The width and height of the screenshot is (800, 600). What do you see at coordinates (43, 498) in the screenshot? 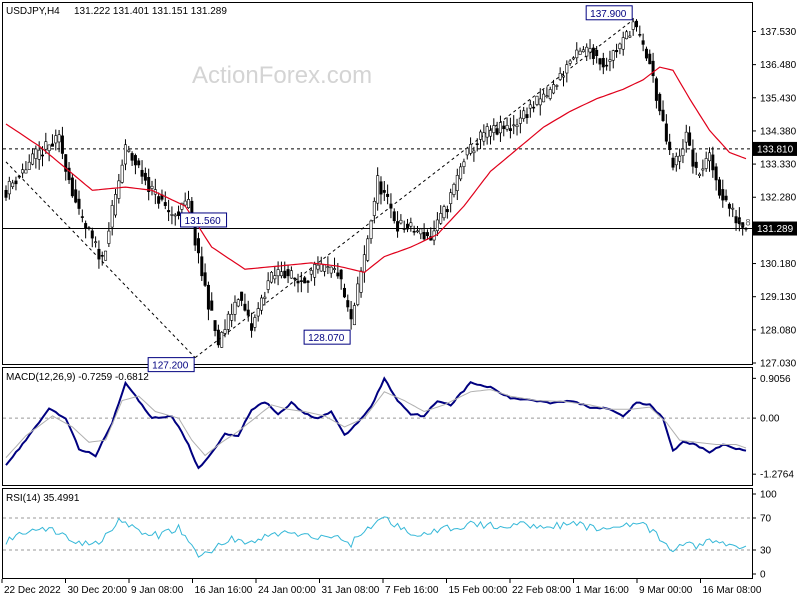
I see `rsi-header: RSI(14) 35.4991` at bounding box center [43, 498].